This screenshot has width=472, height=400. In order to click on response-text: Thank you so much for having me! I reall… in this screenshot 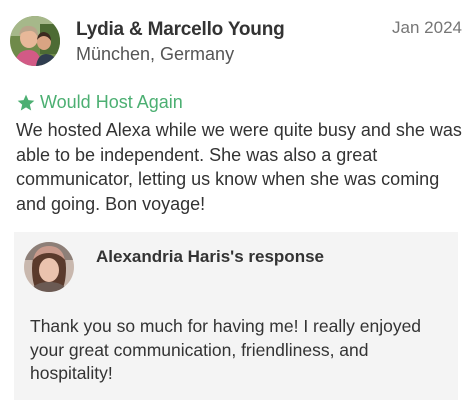, I will do `click(226, 349)`.